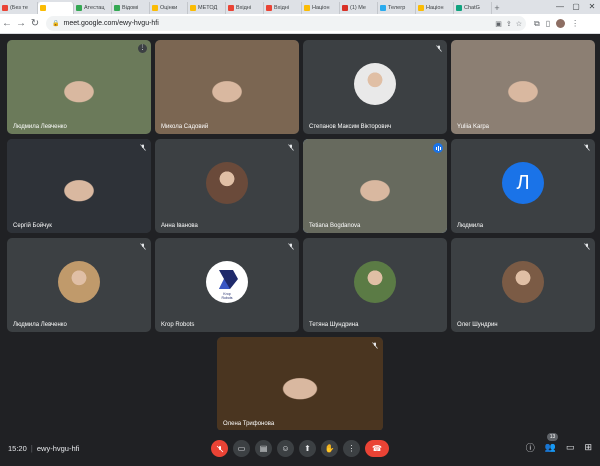  I want to click on reload-icon: ↻, so click(35, 23).